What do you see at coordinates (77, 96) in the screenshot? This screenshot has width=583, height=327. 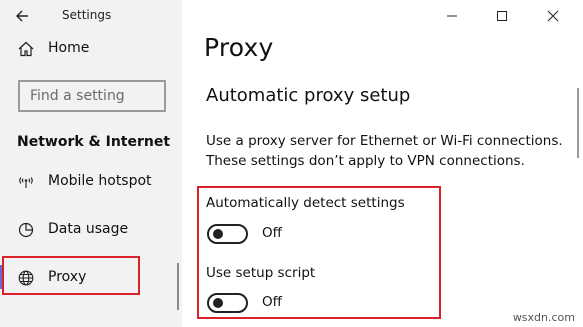 I see `search-placeholder: Find a setting` at bounding box center [77, 96].